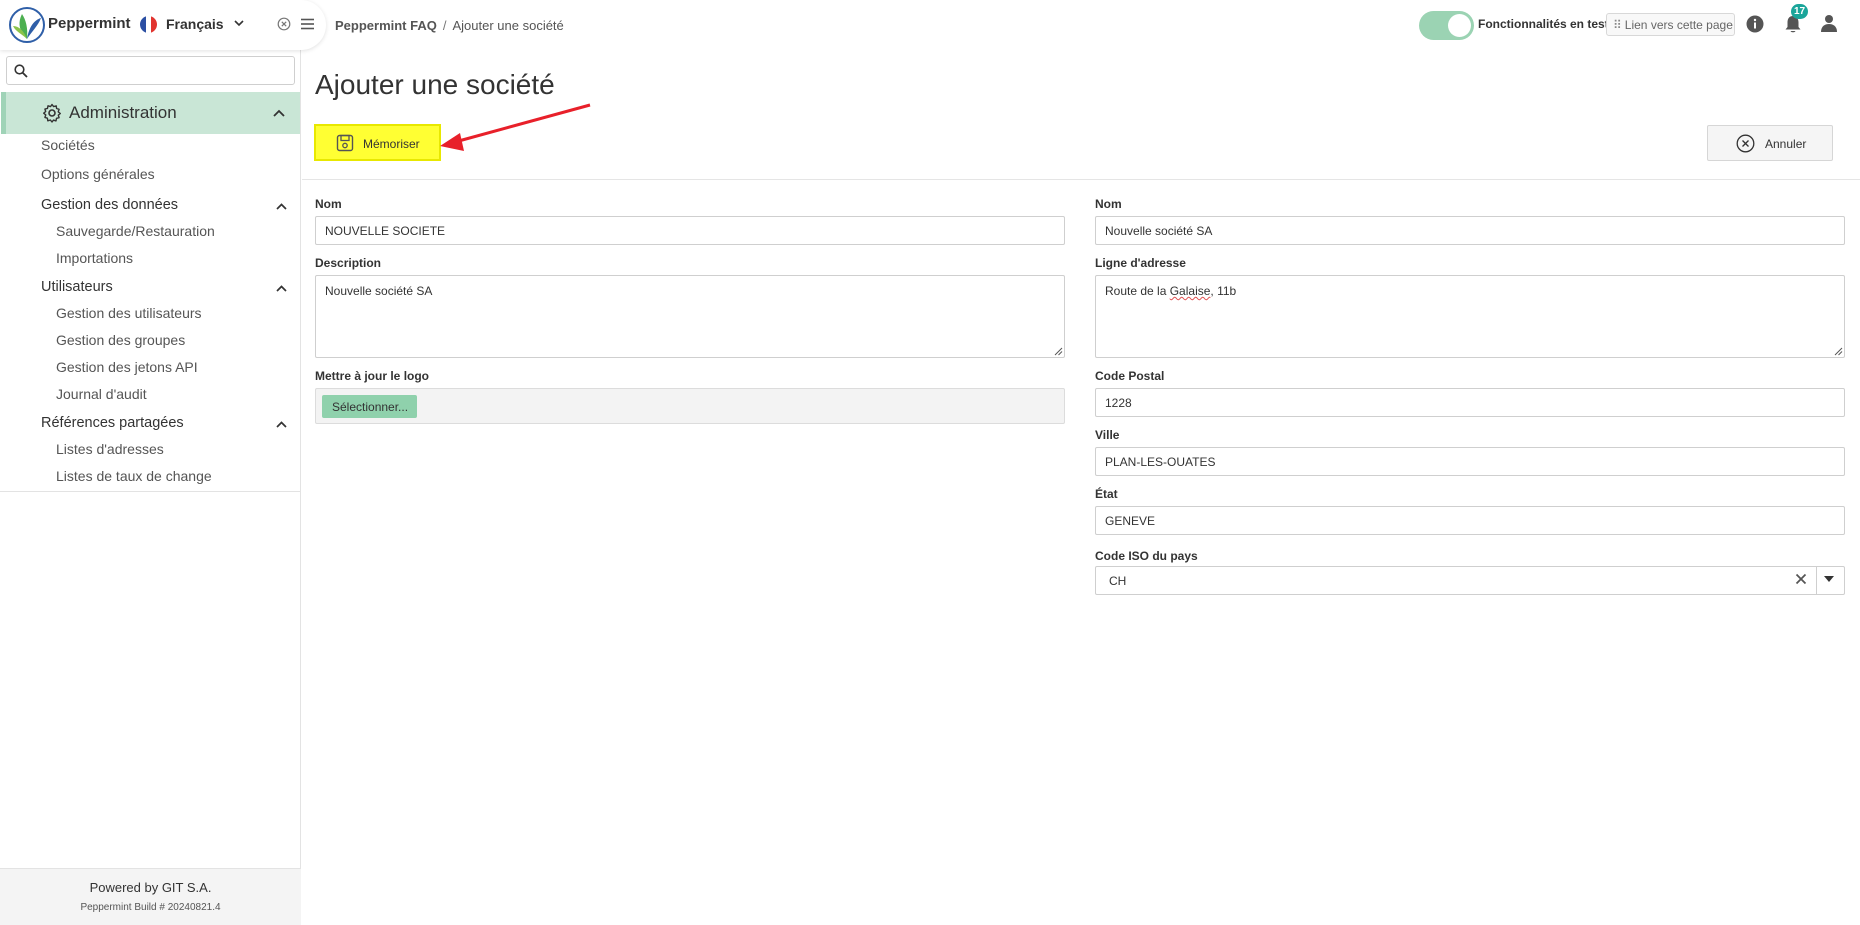  What do you see at coordinates (449, 25) in the screenshot?
I see `breadcrumb: Peppermint FAQ / Ajouter une société` at bounding box center [449, 25].